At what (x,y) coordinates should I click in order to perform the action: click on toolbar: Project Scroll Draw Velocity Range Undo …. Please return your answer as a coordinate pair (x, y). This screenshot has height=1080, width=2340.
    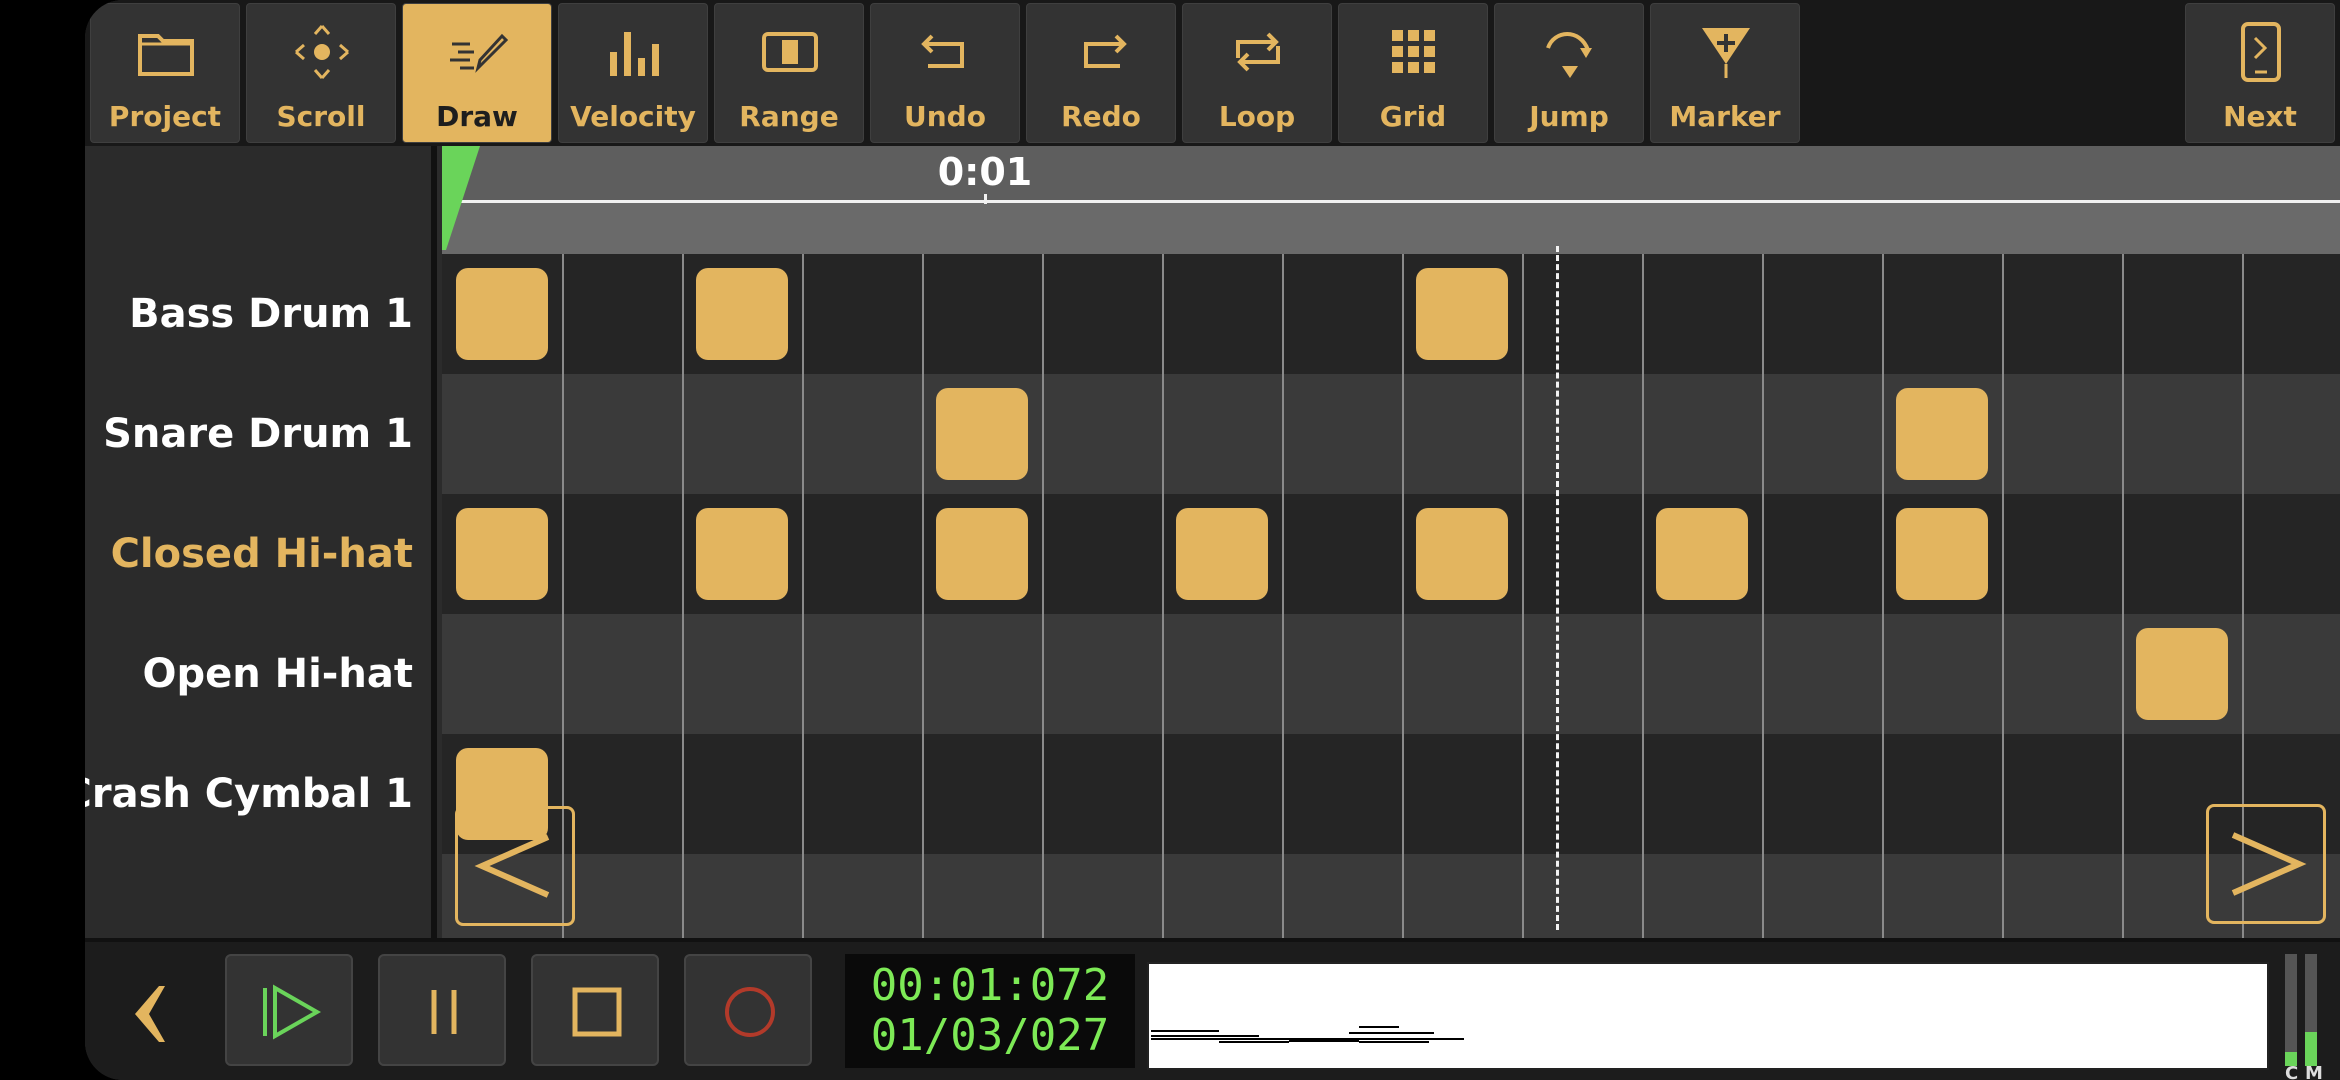
    Looking at the image, I should click on (1212, 73).